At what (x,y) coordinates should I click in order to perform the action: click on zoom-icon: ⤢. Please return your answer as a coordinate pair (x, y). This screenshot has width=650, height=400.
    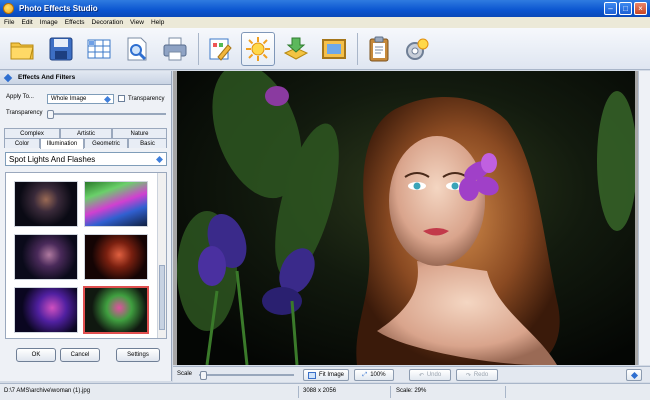
    Looking at the image, I should click on (365, 374).